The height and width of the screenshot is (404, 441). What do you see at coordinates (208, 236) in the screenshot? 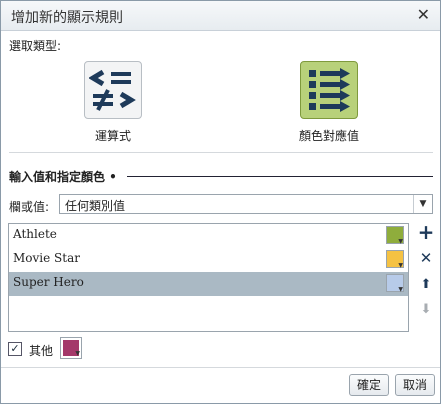
I see `list-item: Athlete ▼` at bounding box center [208, 236].